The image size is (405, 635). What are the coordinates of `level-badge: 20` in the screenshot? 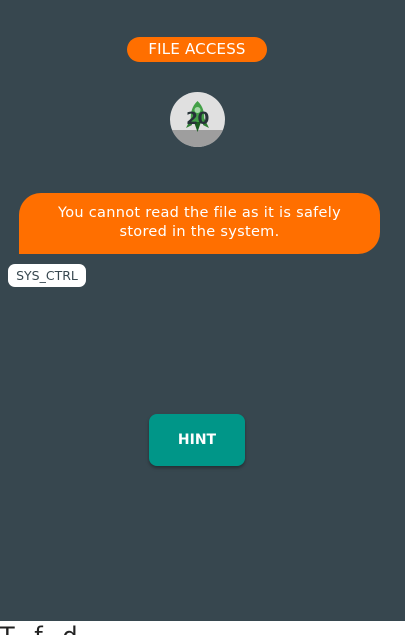 It's located at (197, 119).